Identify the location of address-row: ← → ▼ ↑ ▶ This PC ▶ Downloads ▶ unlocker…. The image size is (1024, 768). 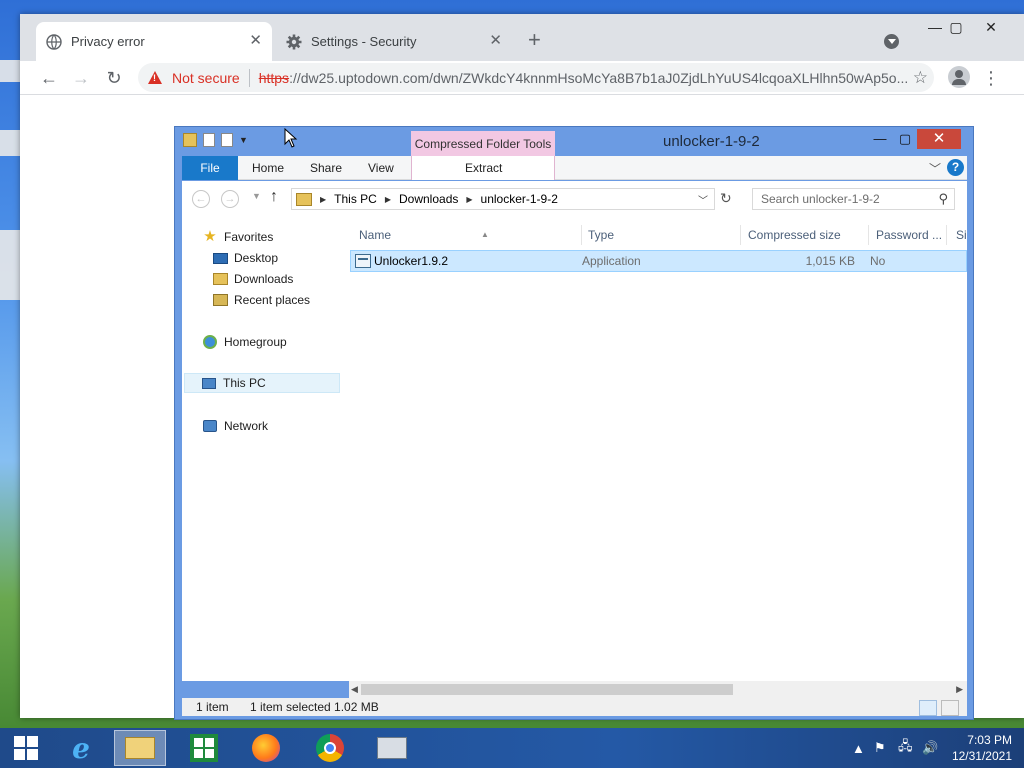
(574, 199).